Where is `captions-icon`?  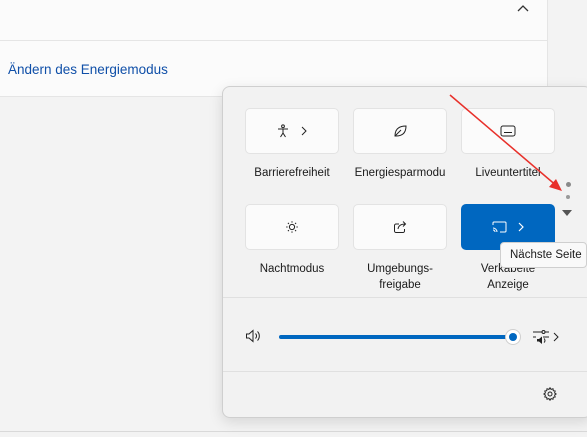
captions-icon is located at coordinates (508, 131).